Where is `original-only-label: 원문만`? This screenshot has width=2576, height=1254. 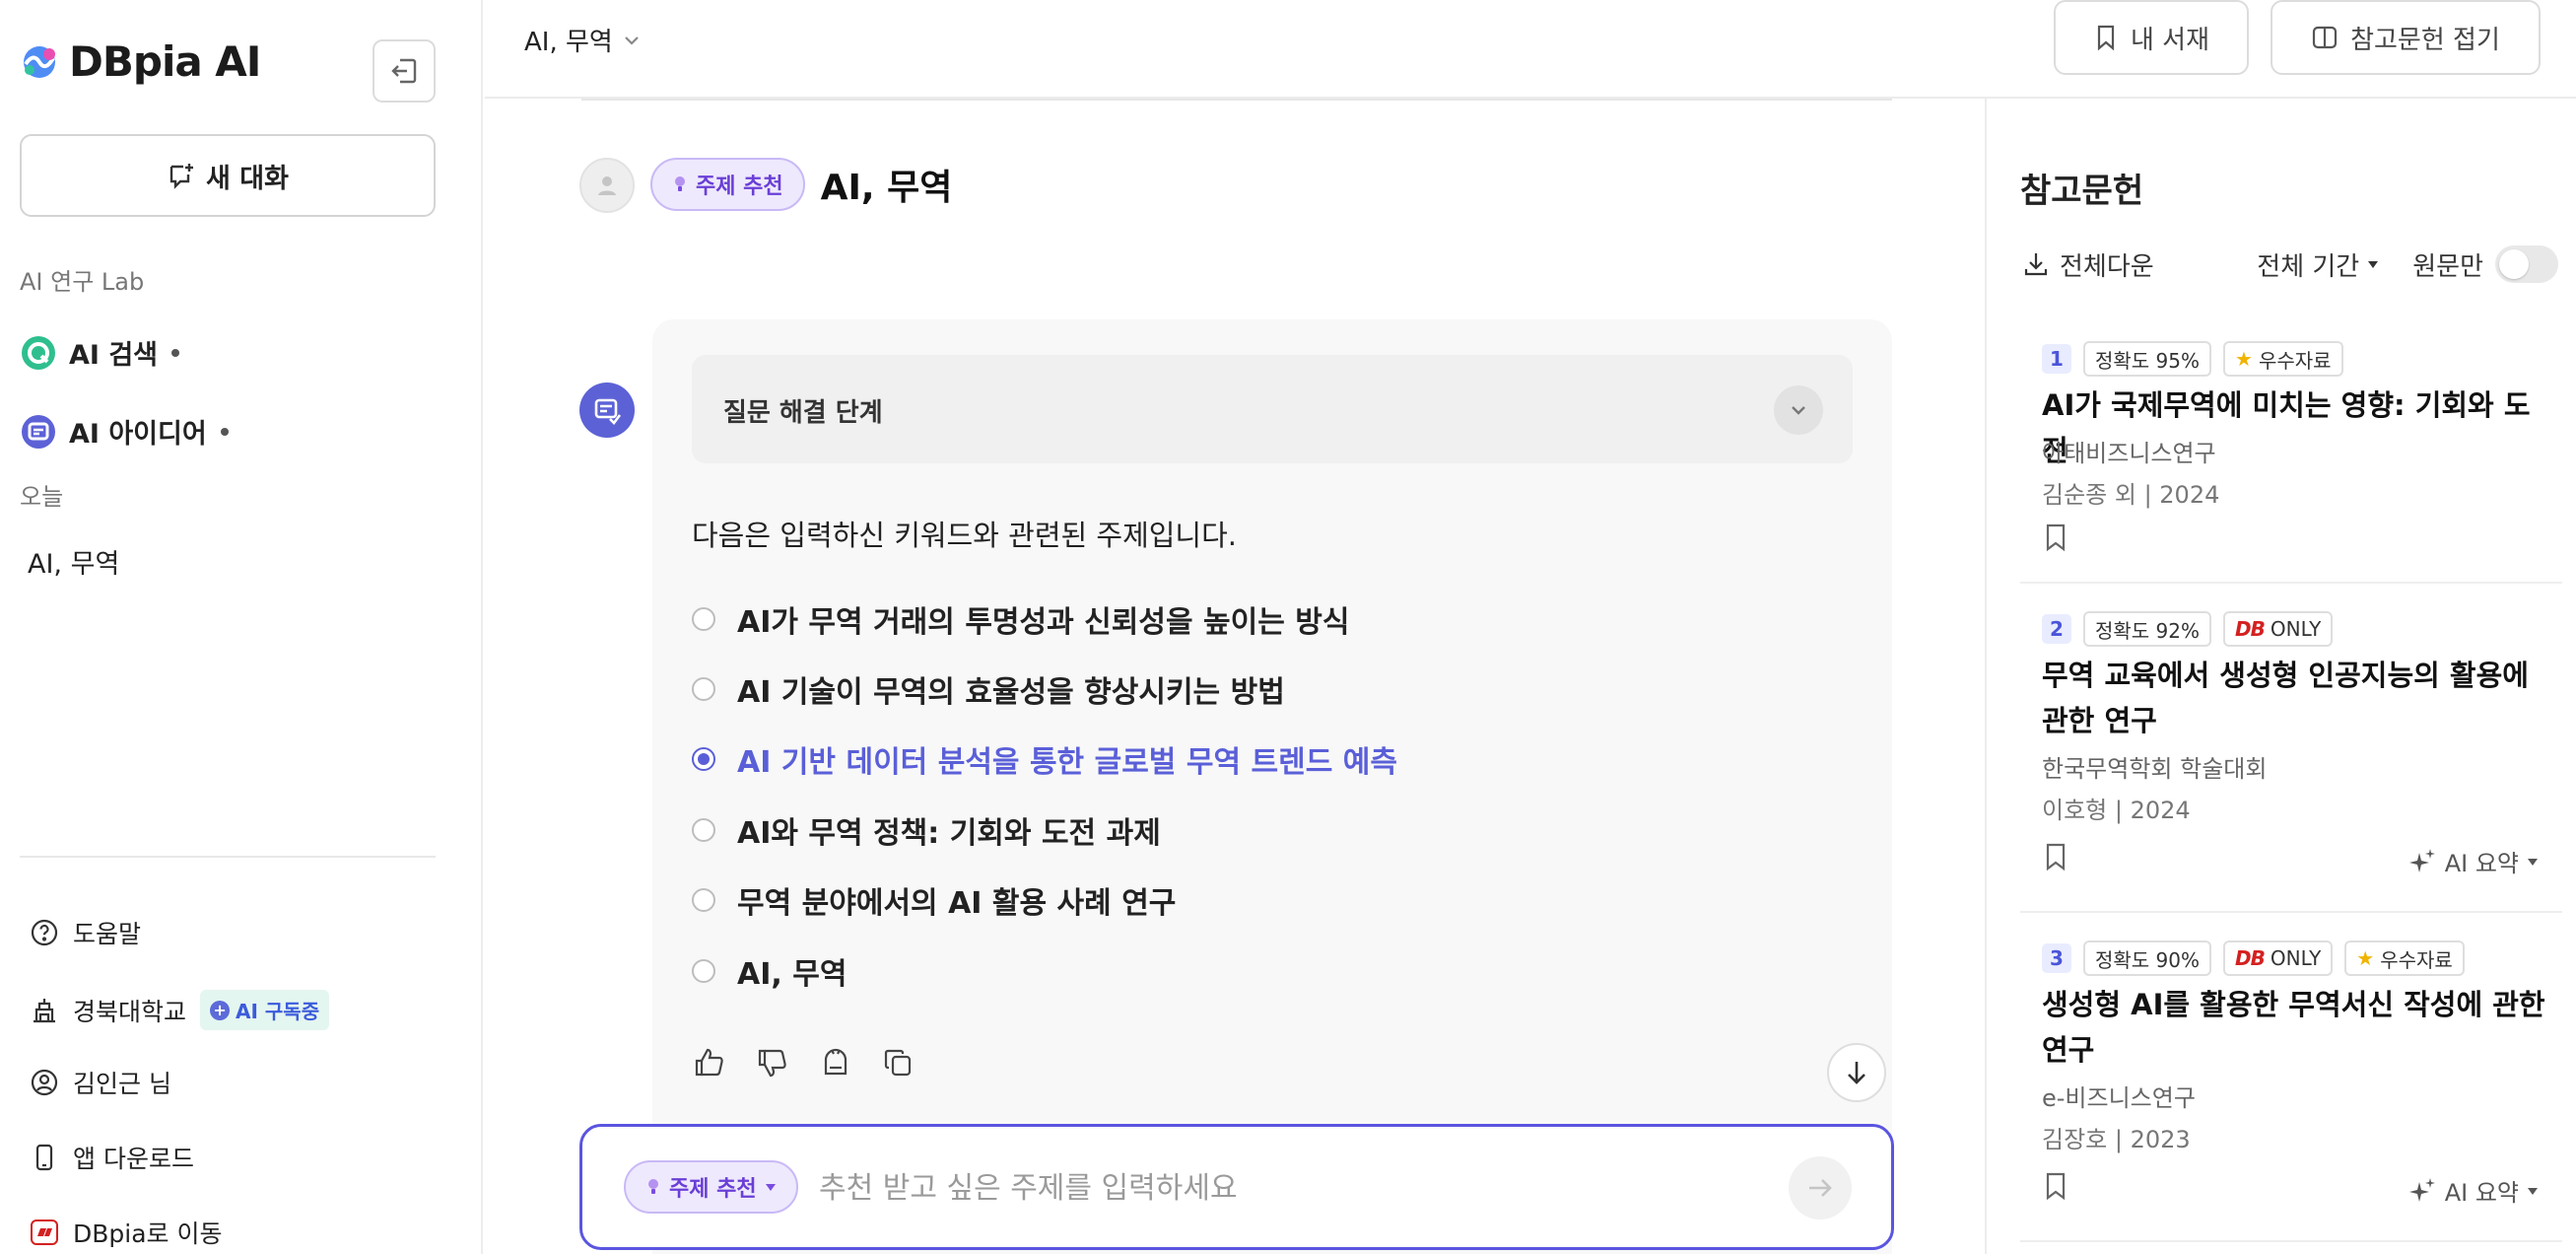 original-only-label: 원문만 is located at coordinates (2447, 266).